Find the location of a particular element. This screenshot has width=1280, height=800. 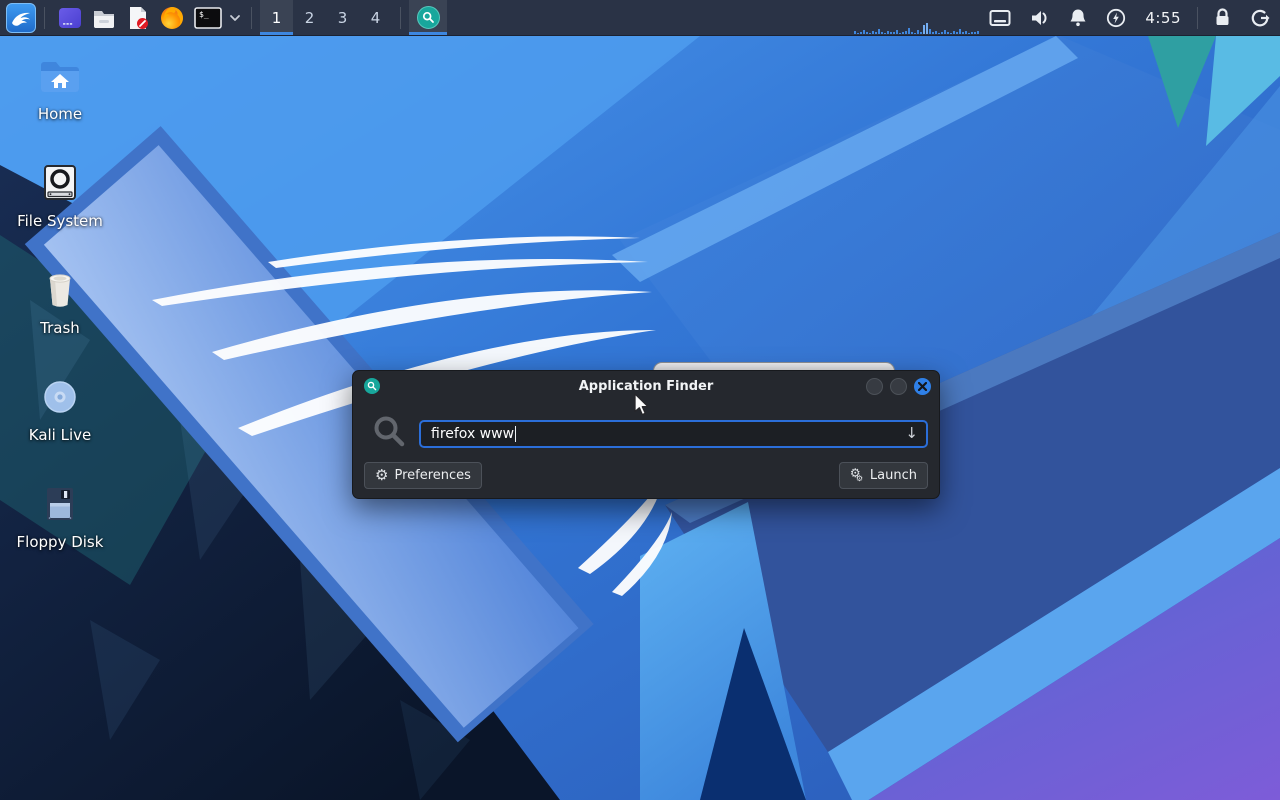

top-panel: $_ 1 2 3 4 4:55 is located at coordinates (640, 18).